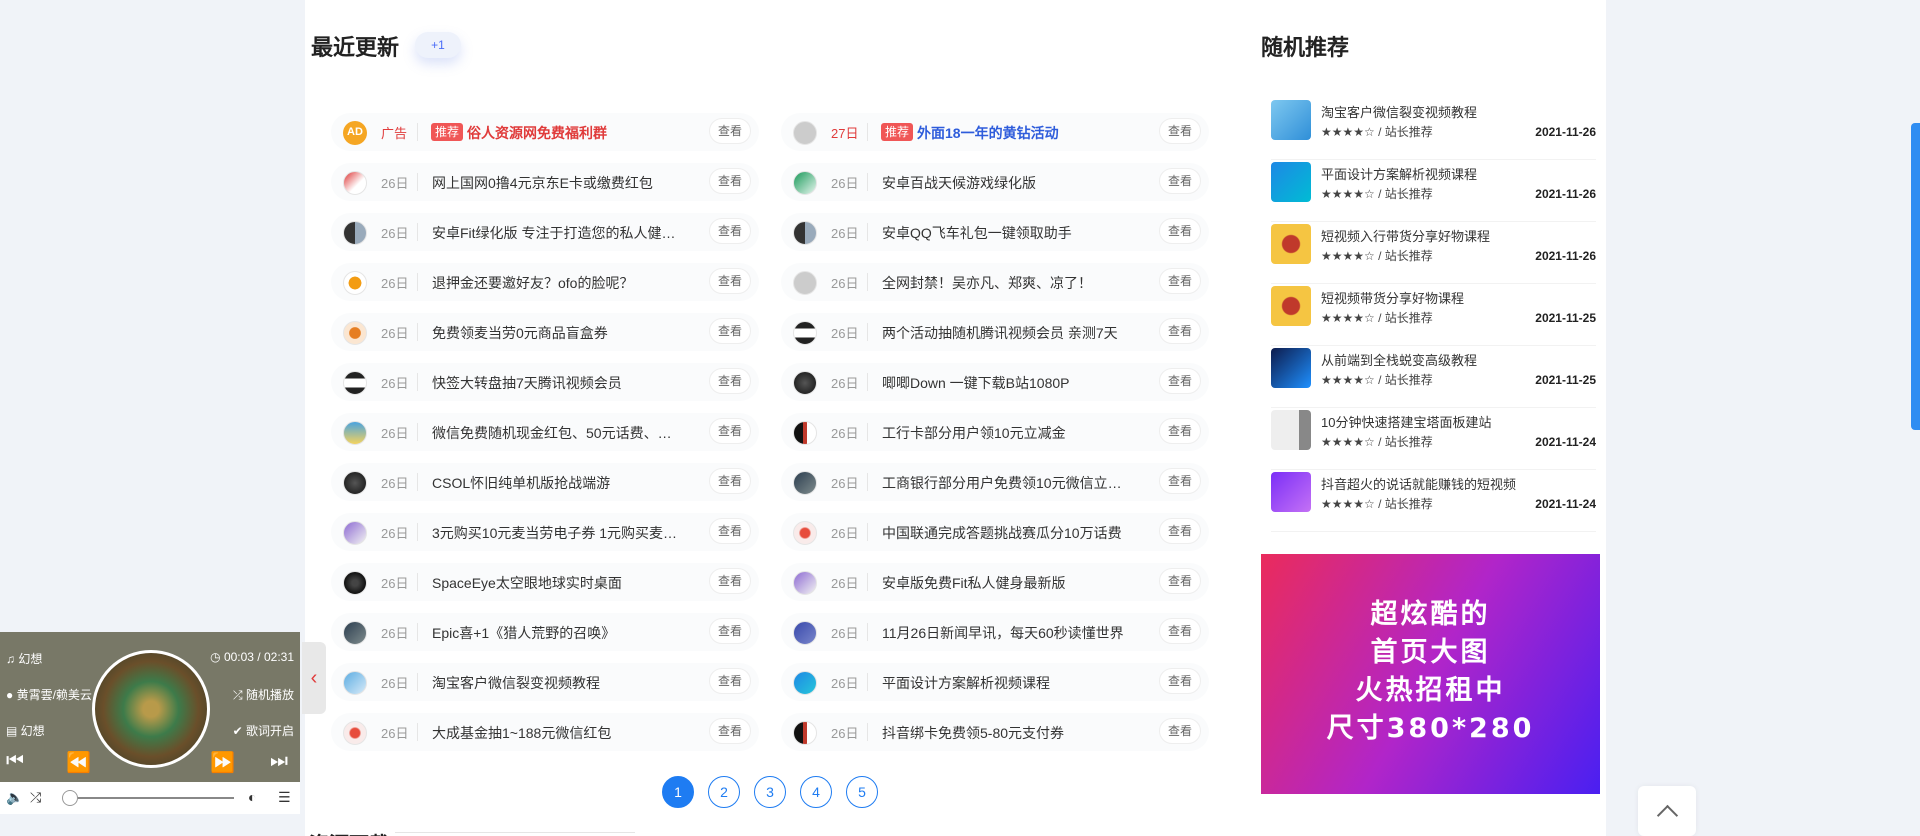 The height and width of the screenshot is (836, 1920). I want to click on lyrics-toggle: ✔ 歌词开启, so click(263, 730).